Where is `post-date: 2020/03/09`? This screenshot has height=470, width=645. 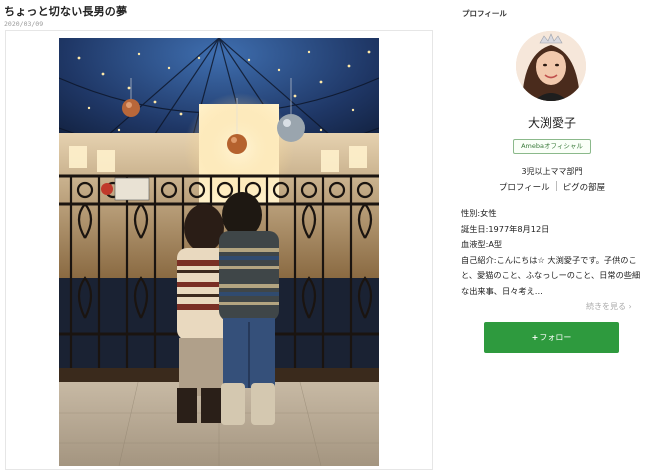 post-date: 2020/03/09 is located at coordinates (24, 24).